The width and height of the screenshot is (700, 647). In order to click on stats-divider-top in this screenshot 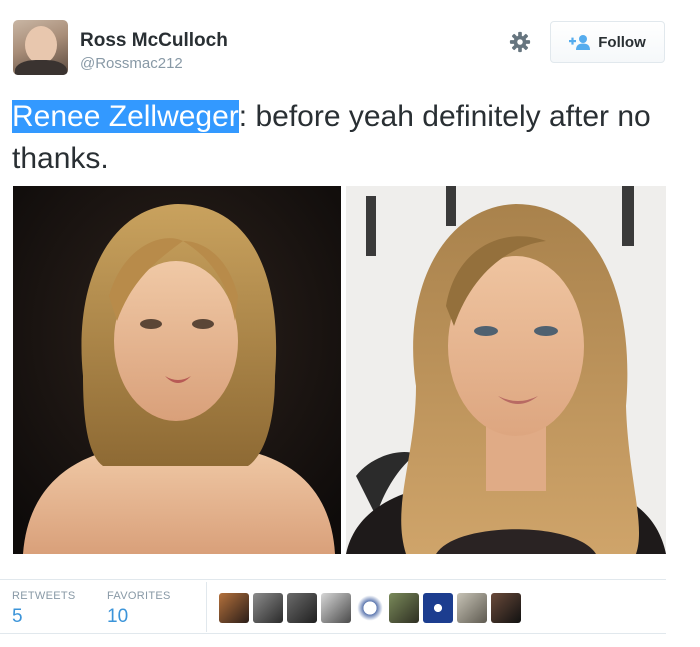, I will do `click(333, 579)`.